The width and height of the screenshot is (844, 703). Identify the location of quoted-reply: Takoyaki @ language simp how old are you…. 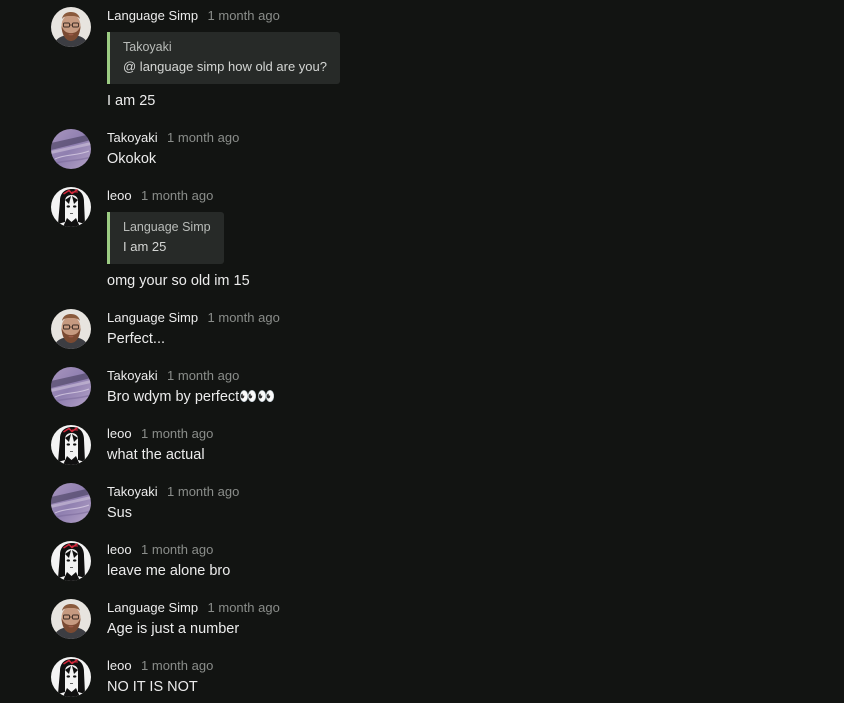
(223, 58).